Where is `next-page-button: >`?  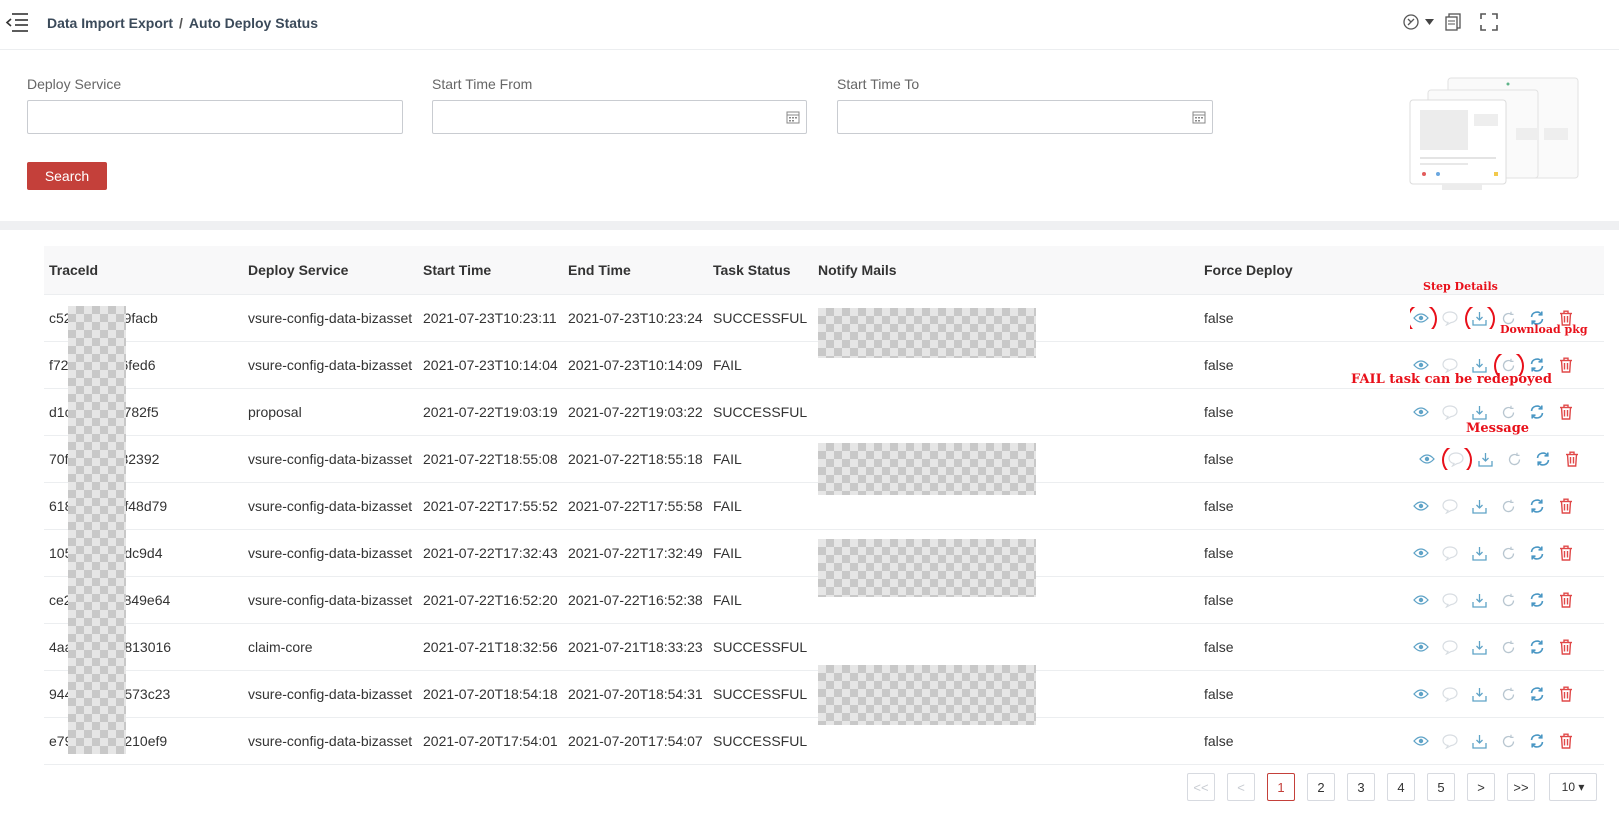 next-page-button: > is located at coordinates (1481, 787).